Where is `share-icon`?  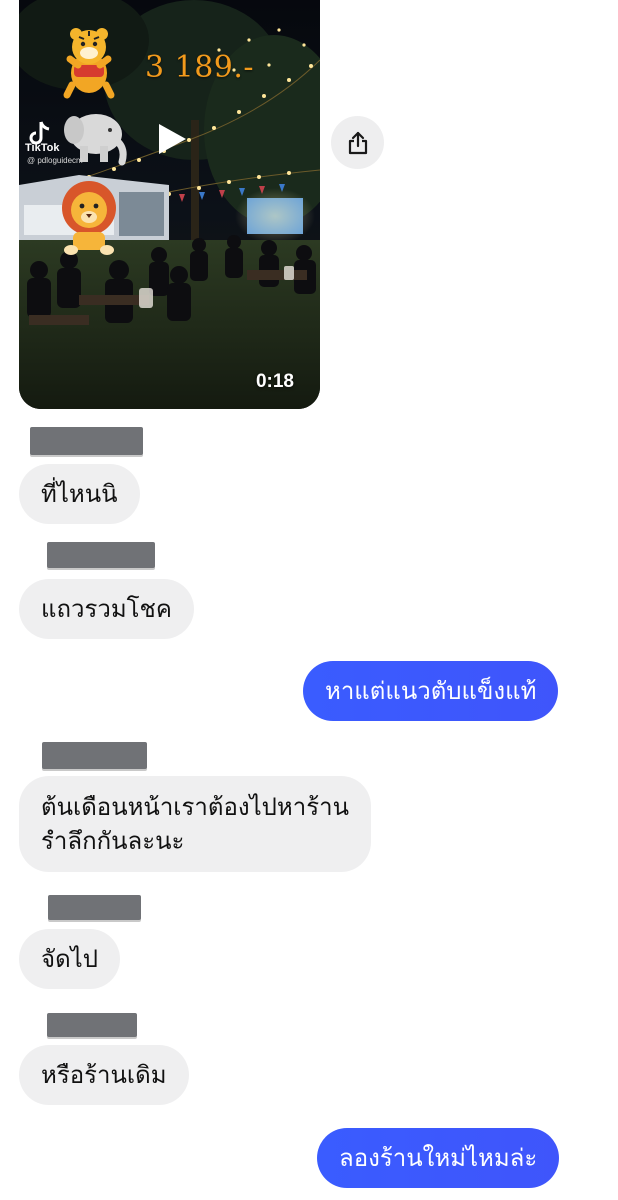 share-icon is located at coordinates (357, 142).